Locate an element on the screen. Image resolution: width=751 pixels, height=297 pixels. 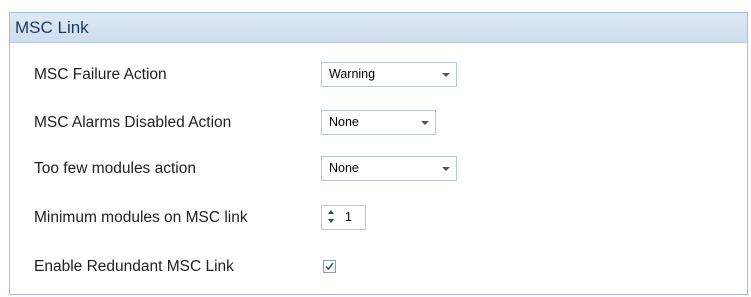
minimum-modules-label: Minimum modules on MSC link is located at coordinates (141, 217).